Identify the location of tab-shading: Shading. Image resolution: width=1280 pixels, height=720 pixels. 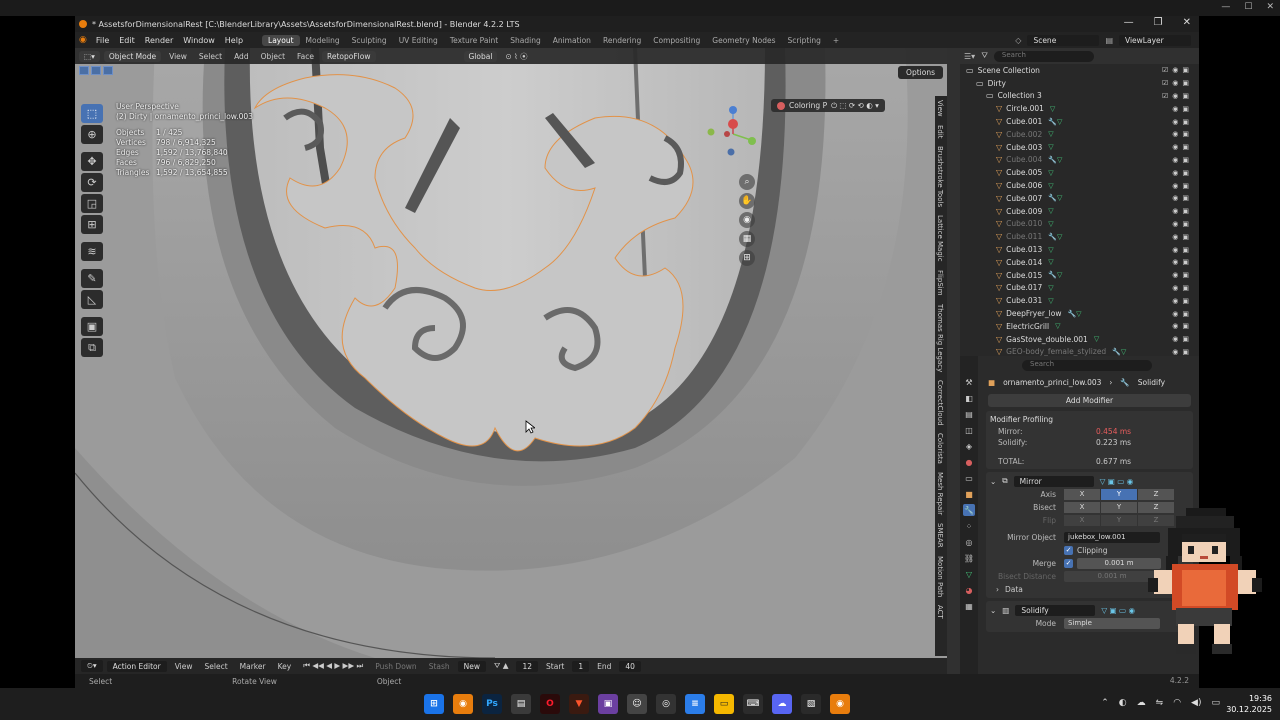
(525, 40).